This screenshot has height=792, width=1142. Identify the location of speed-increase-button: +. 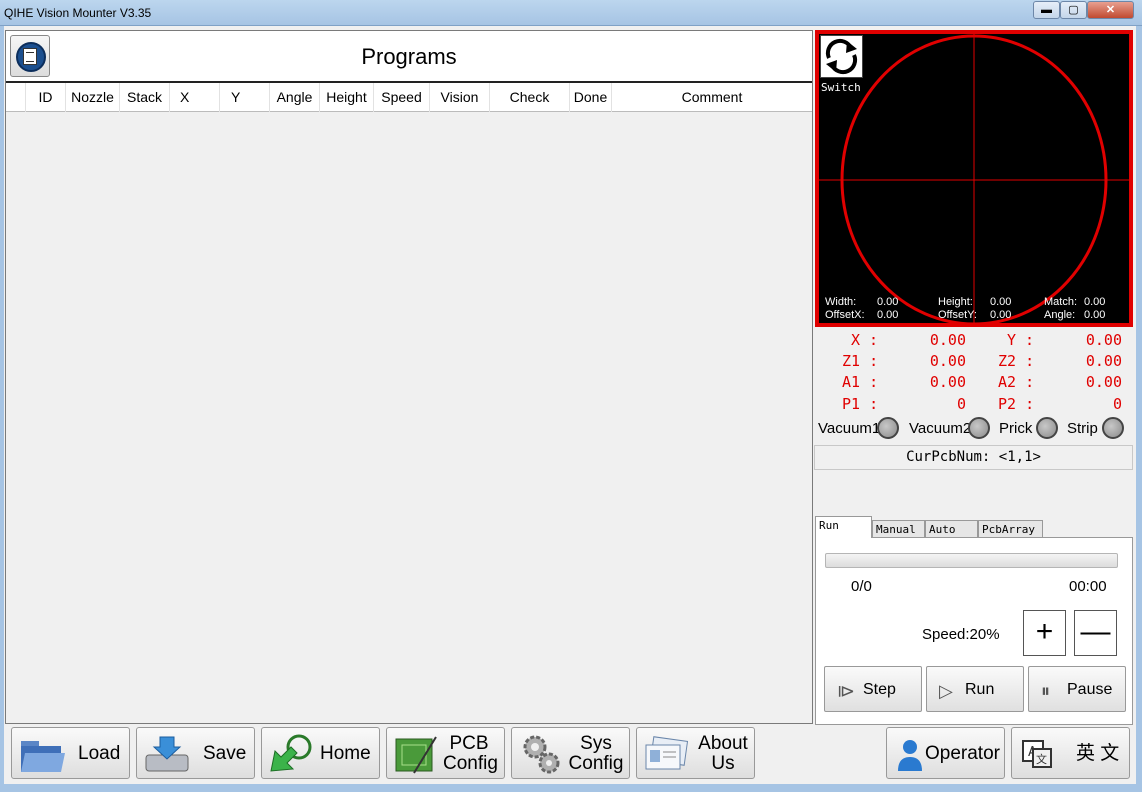
(1044, 633).